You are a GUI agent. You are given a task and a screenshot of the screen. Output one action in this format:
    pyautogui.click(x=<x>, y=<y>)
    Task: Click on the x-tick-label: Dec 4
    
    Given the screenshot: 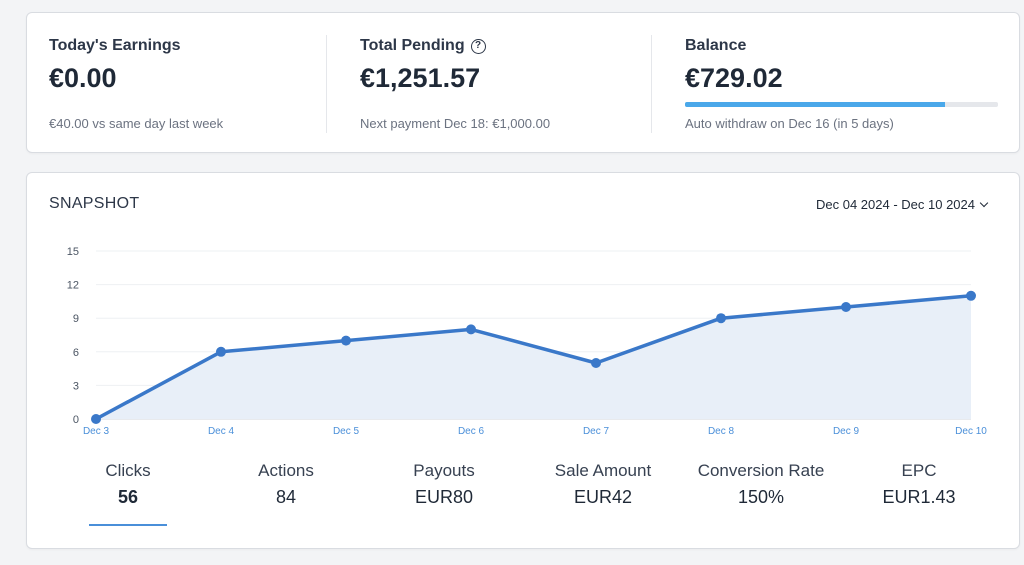 What is the action you would take?
    pyautogui.click(x=221, y=431)
    